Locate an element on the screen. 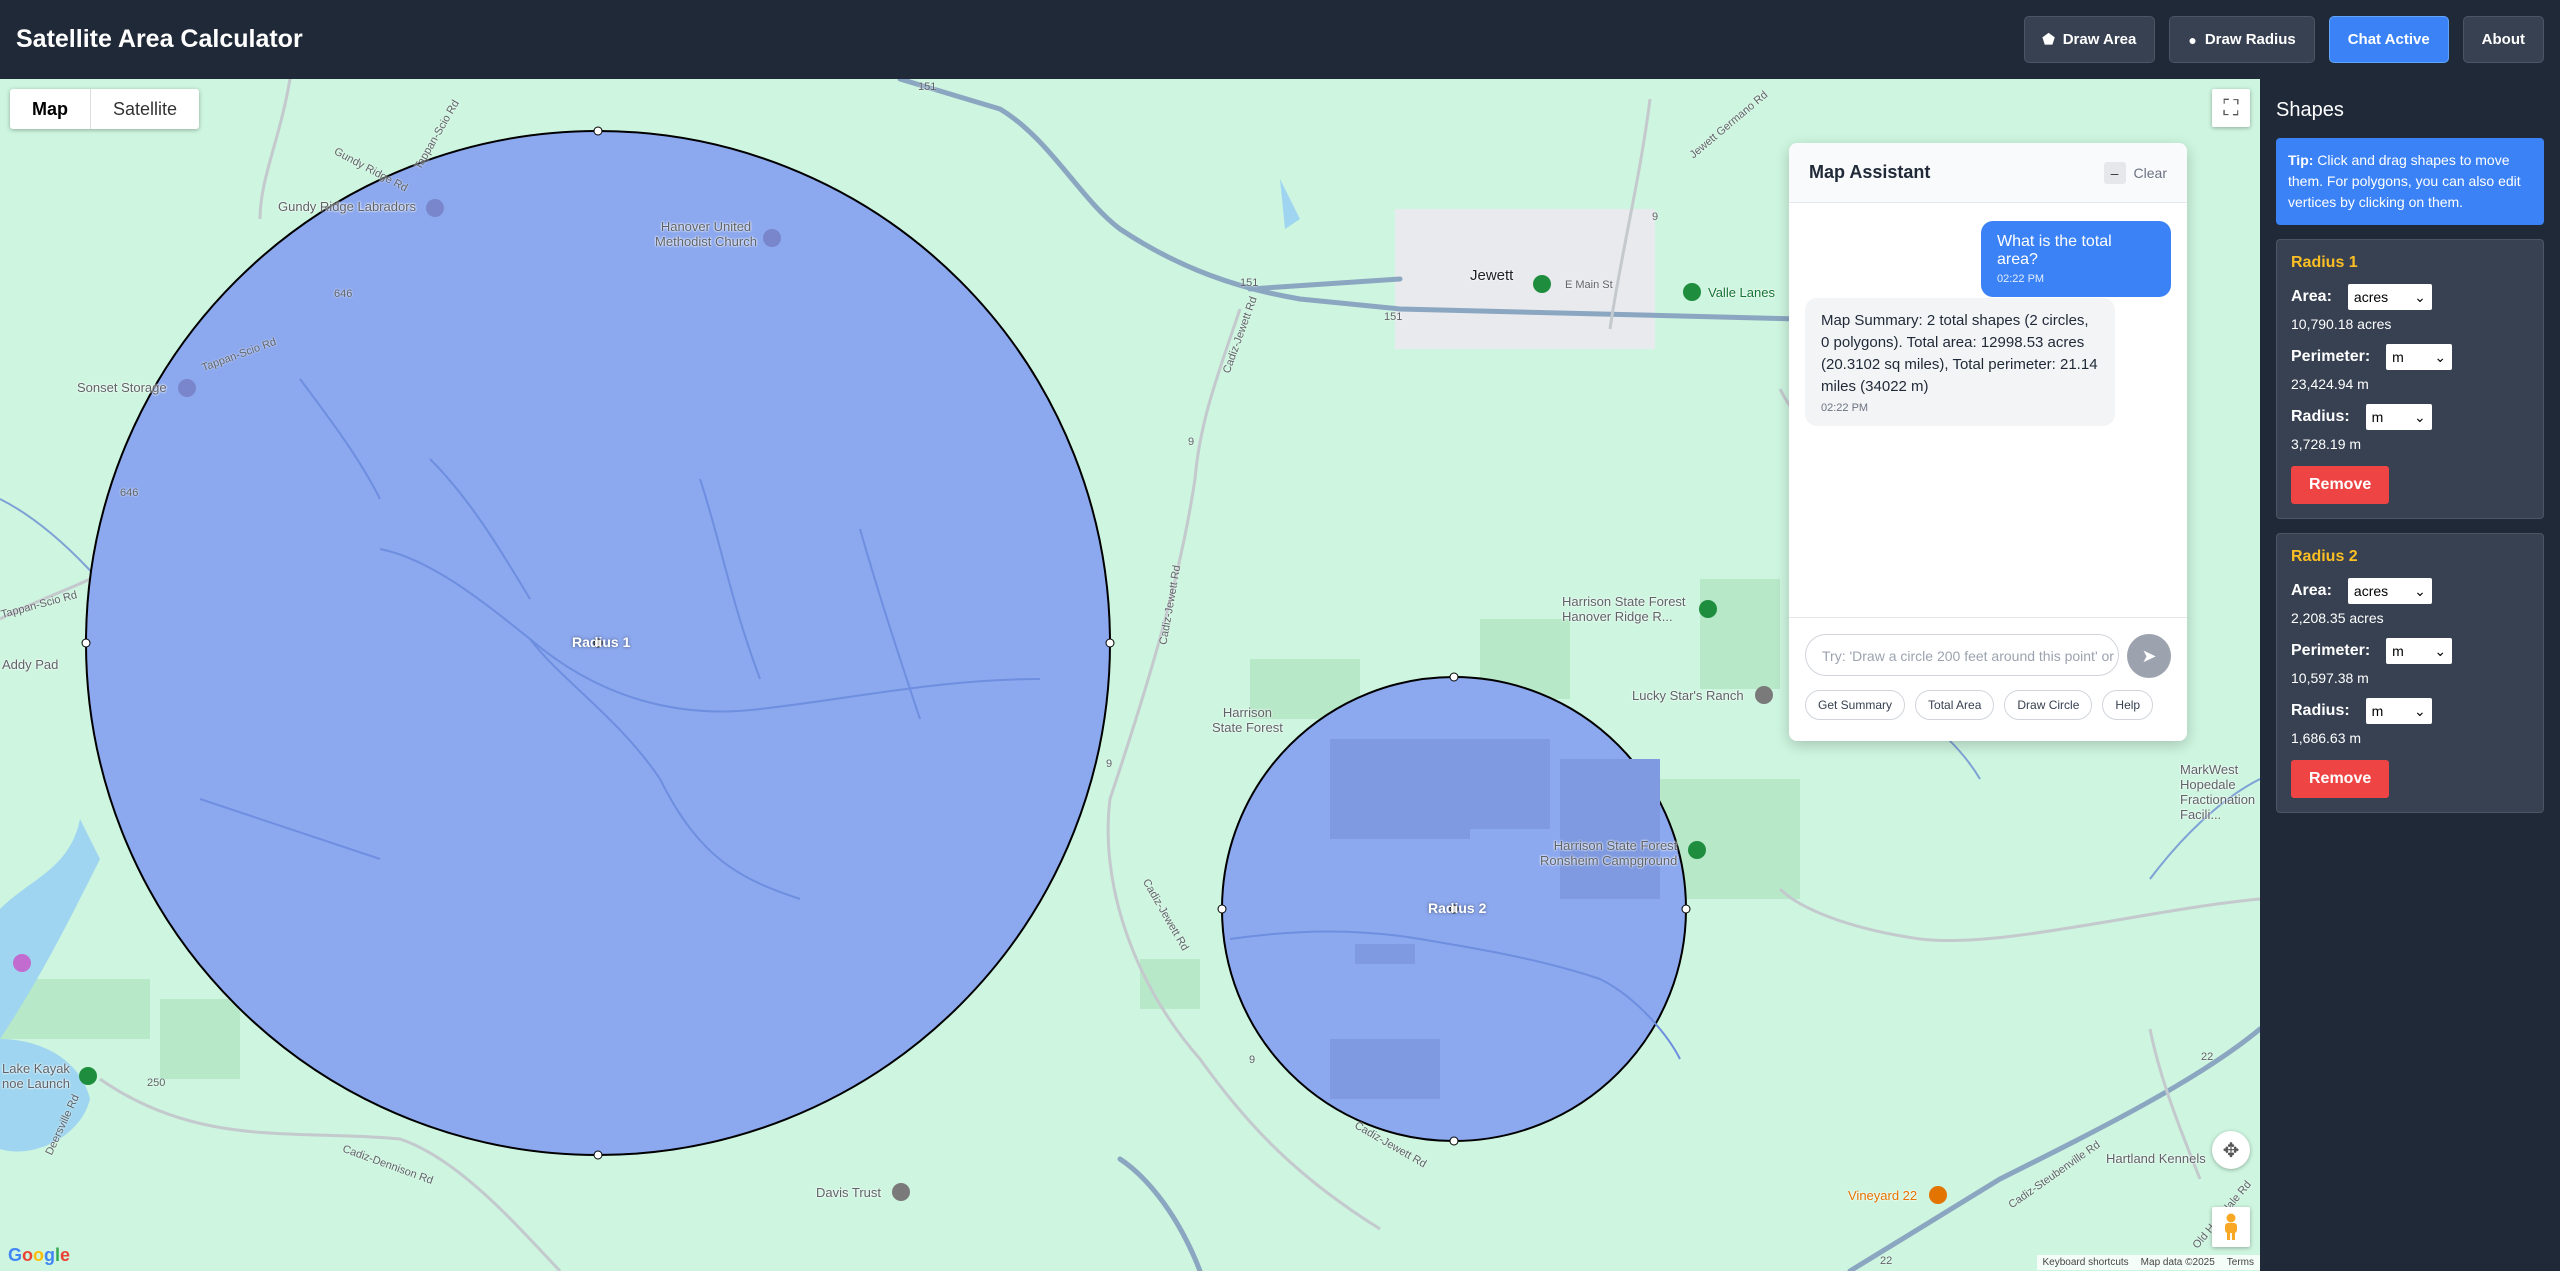 This screenshot has width=2560, height=1271. sidebar-title: Shapes is located at coordinates (2310, 110).